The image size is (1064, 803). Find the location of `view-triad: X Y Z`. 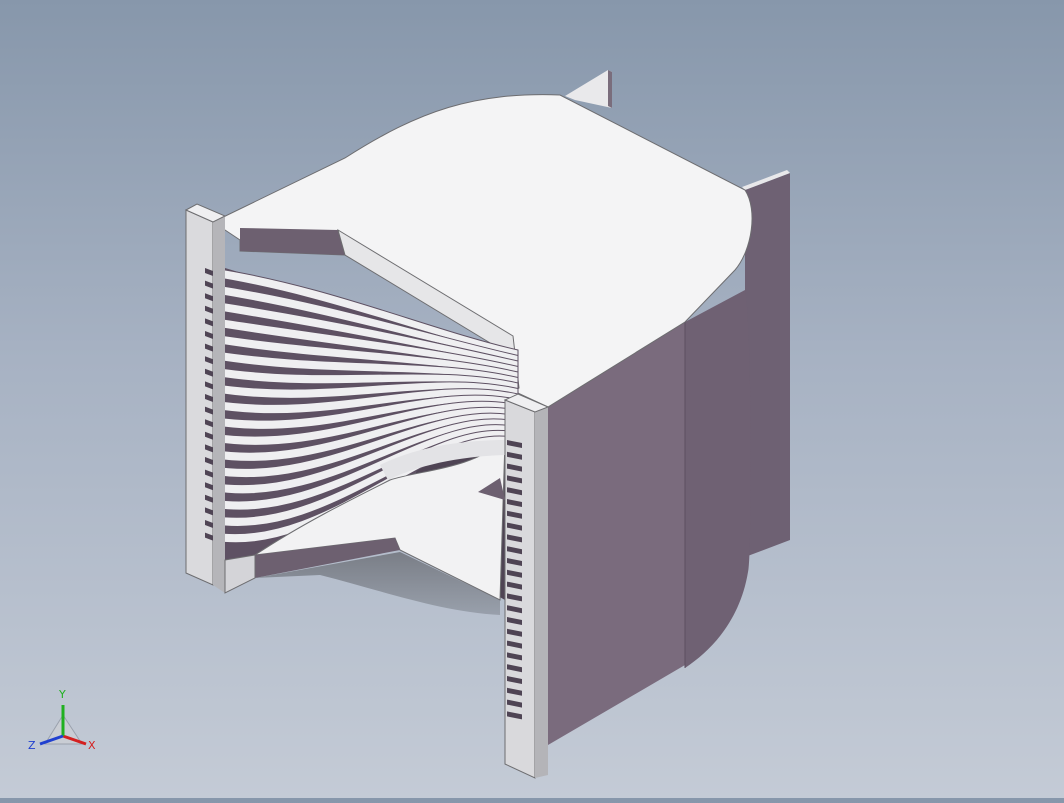

view-triad: X Y Z is located at coordinates (62, 720).